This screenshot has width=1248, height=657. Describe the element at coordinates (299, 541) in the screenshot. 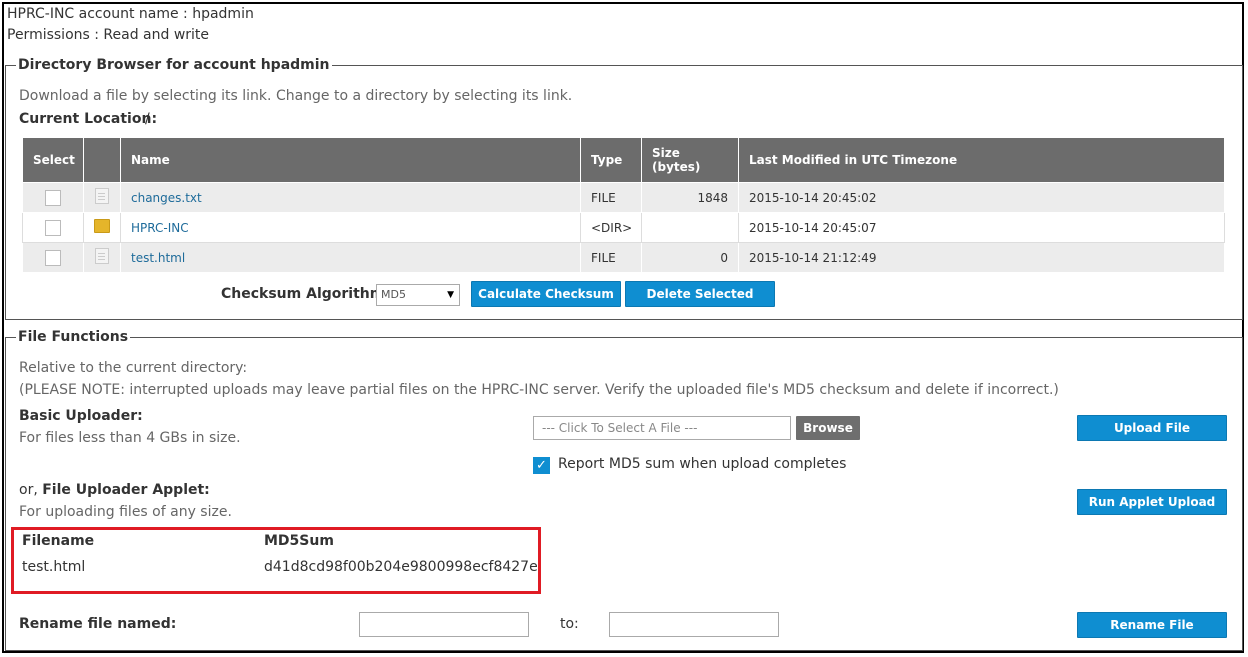

I see `md5-sum-header: MD5Sum` at that location.